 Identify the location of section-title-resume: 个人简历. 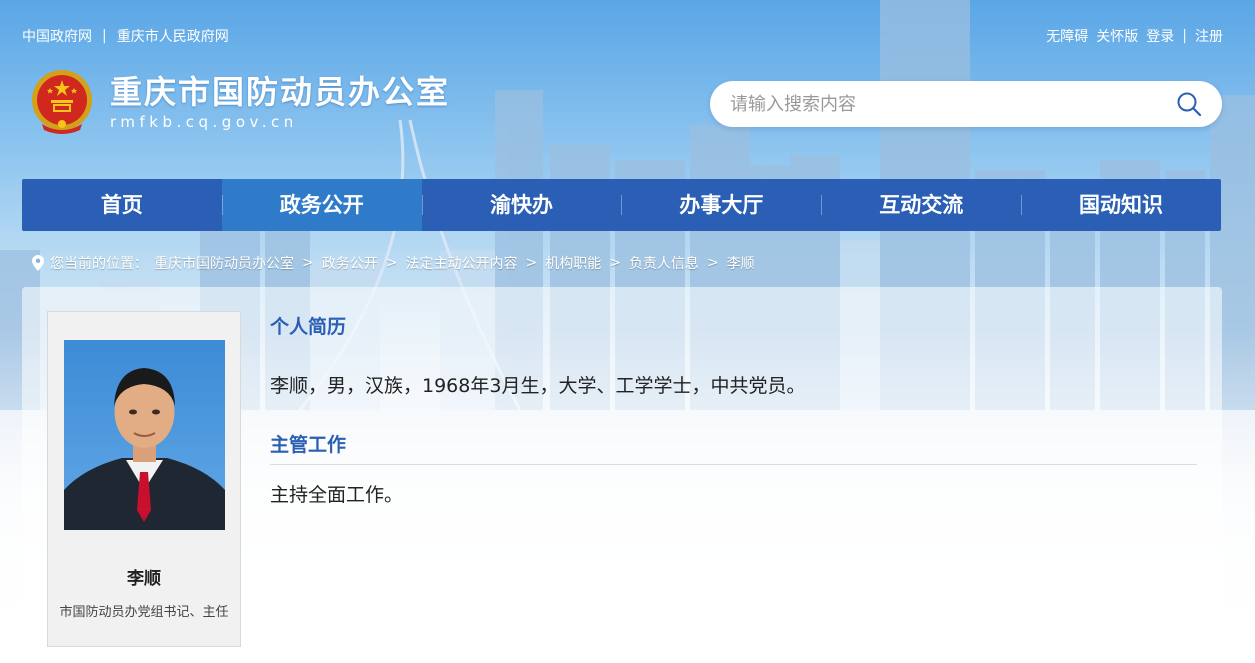
(308, 327).